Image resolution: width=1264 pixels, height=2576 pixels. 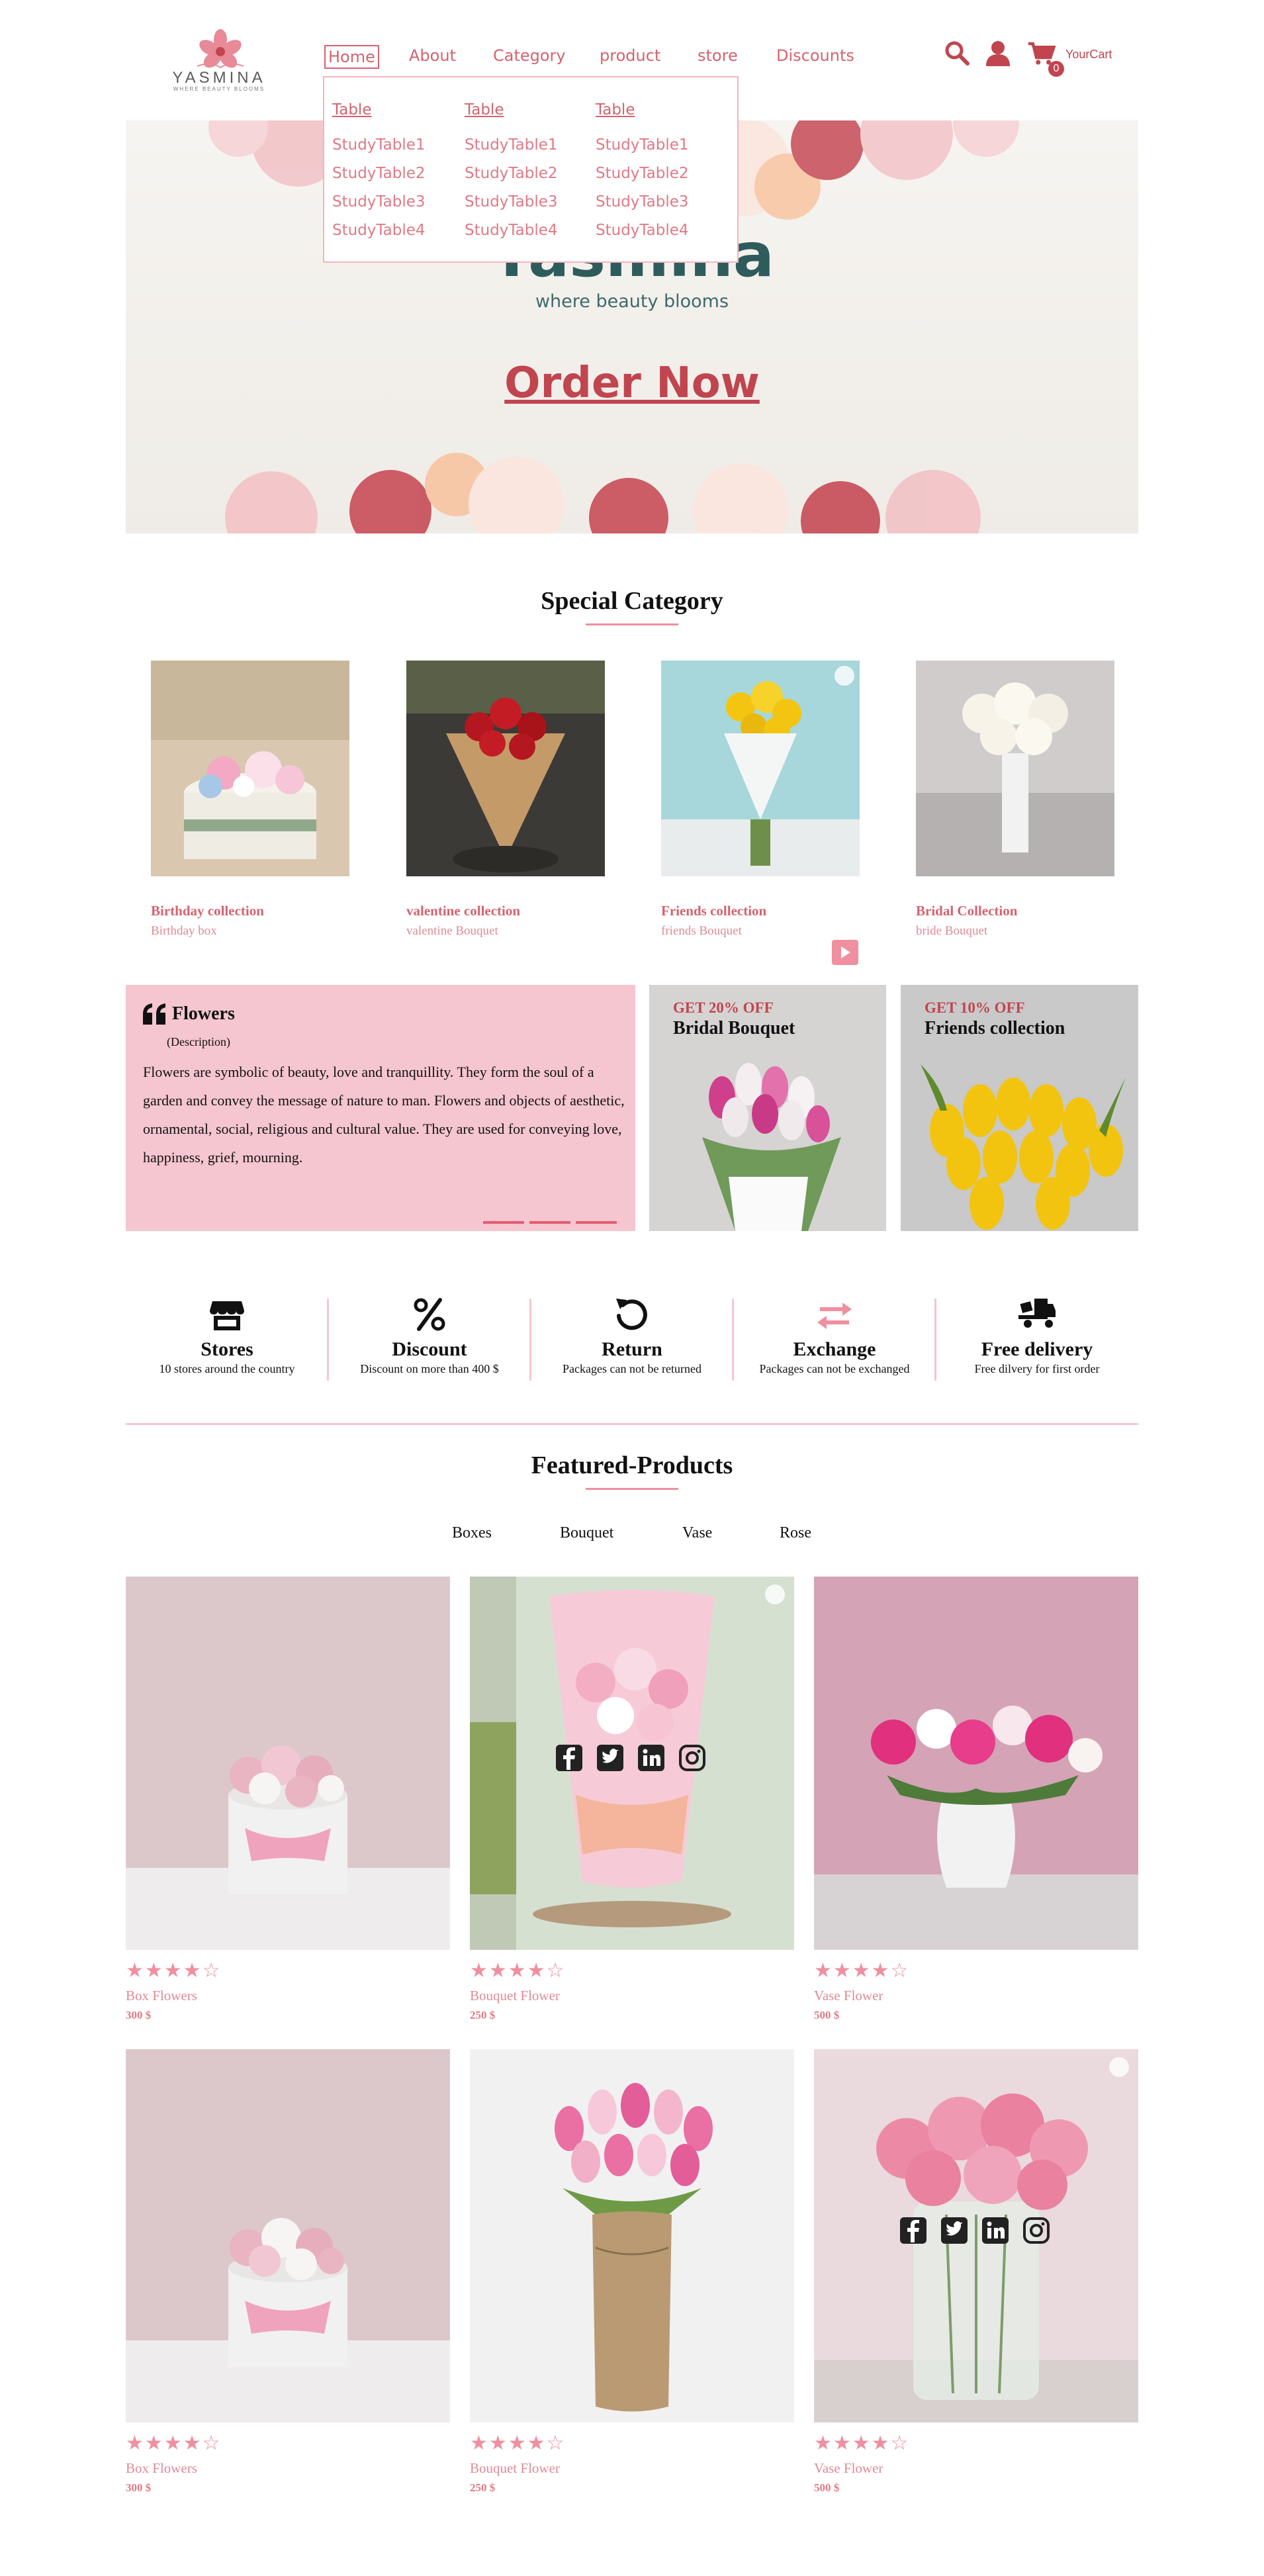 What do you see at coordinates (483, 2487) in the screenshot?
I see `product-price: 250 $` at bounding box center [483, 2487].